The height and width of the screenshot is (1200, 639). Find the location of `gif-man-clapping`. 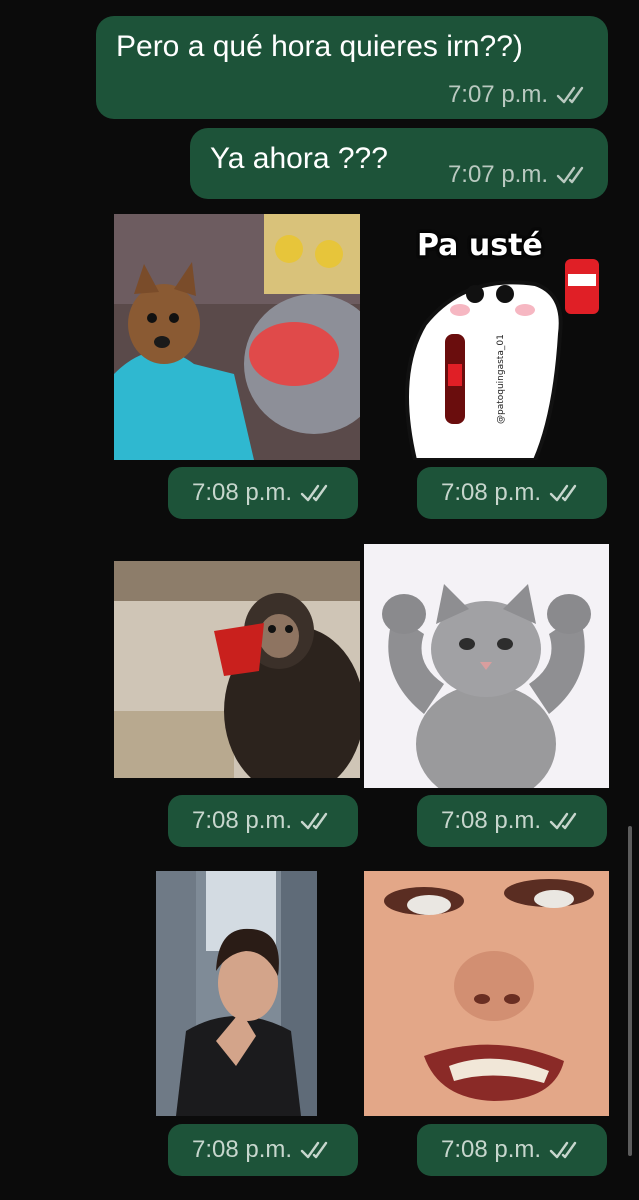

gif-man-clapping is located at coordinates (236, 993).